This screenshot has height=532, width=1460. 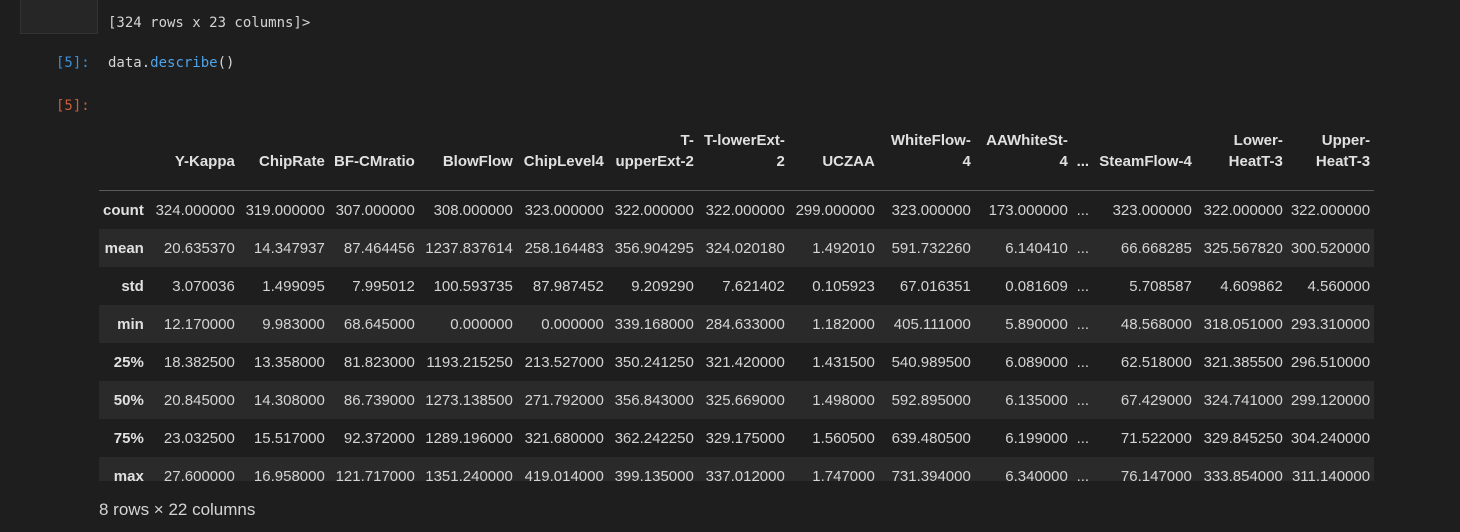 I want to click on table-cell: 308.000000, so click(x=473, y=210).